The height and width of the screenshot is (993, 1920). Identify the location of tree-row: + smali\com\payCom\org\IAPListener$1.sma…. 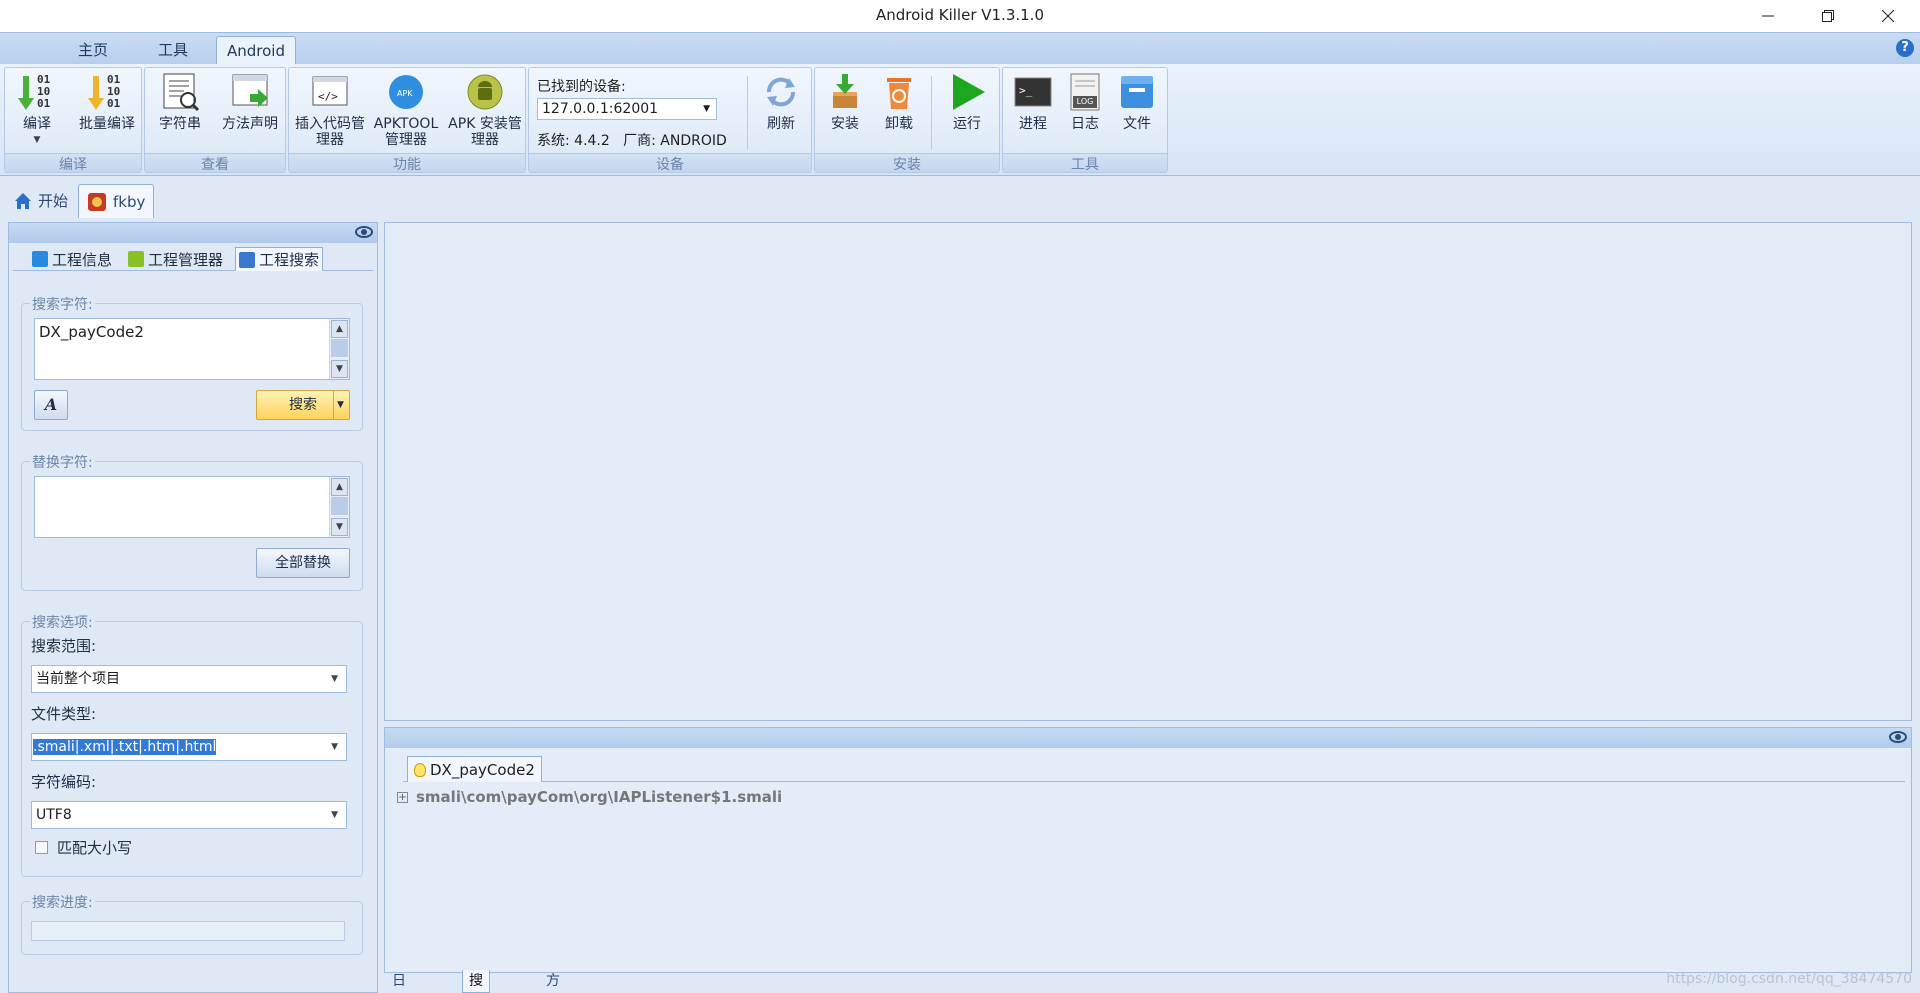
(589, 797).